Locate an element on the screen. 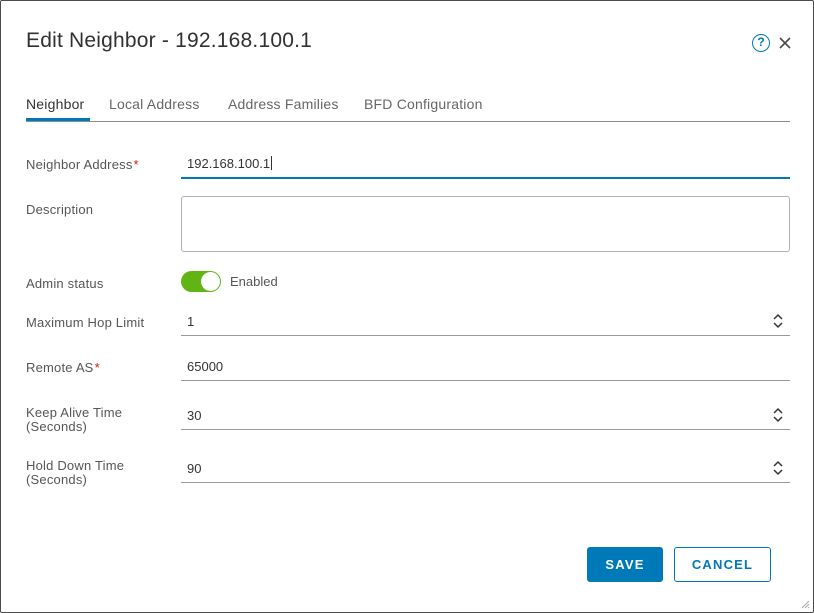 This screenshot has width=814, height=613. hold-down-label: Hold Down Time (Seconds) is located at coordinates (75, 472).